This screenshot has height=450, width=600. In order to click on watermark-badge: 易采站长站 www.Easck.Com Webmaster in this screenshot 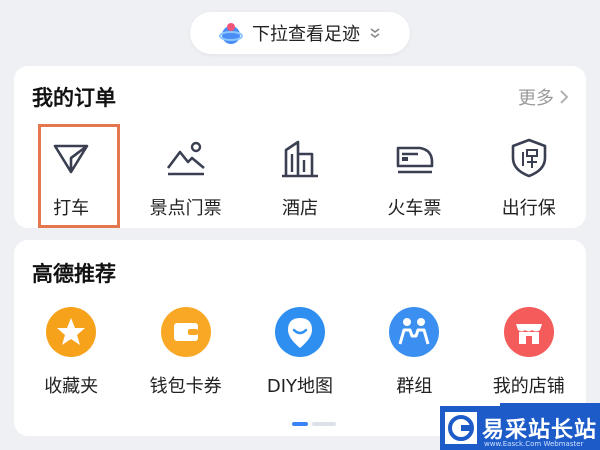, I will do `click(520, 428)`.